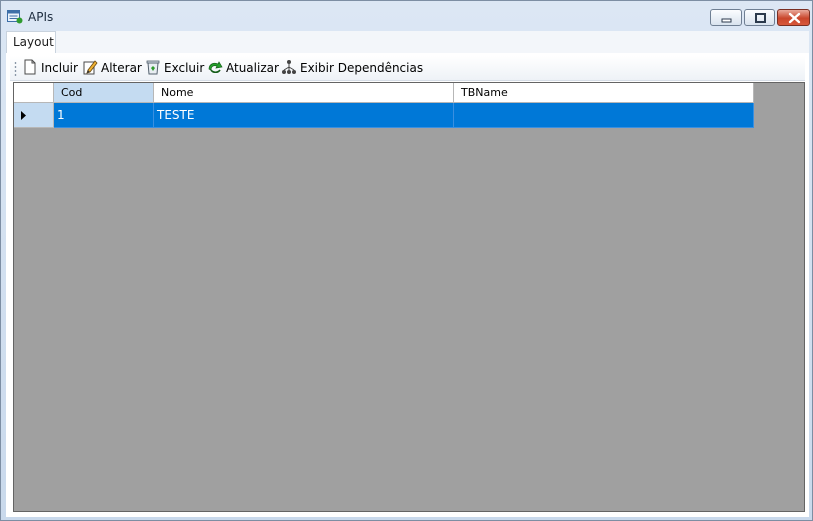  I want to click on tab-layout: Layout, so click(31, 42).